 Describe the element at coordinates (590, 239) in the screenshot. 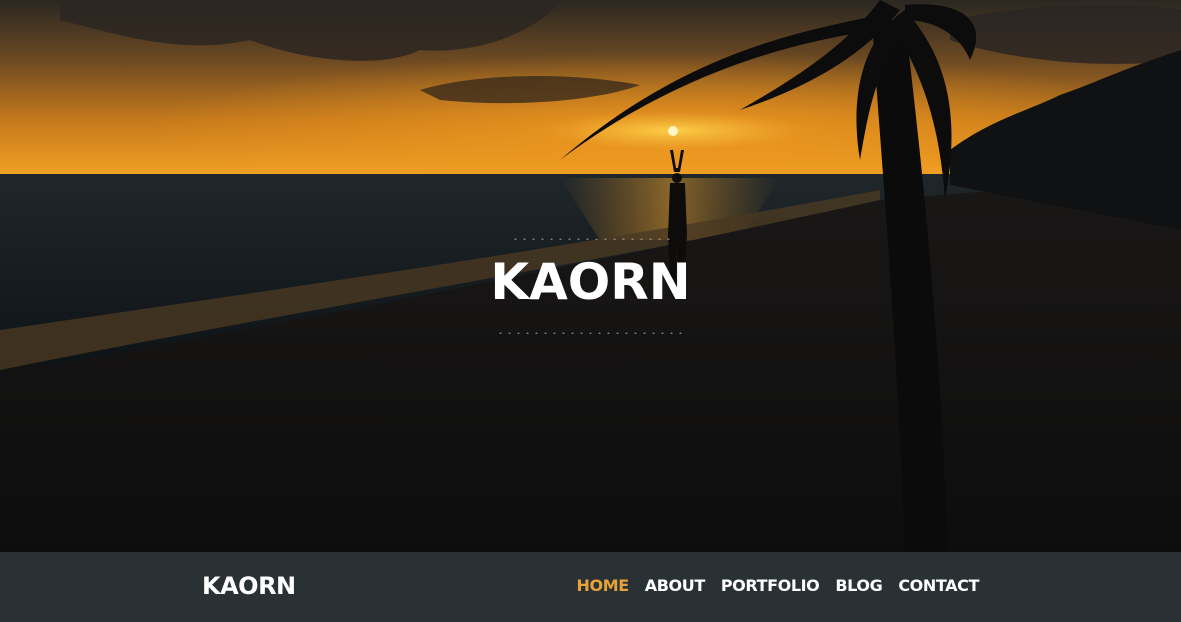

I see `dotted-divider-top` at that location.